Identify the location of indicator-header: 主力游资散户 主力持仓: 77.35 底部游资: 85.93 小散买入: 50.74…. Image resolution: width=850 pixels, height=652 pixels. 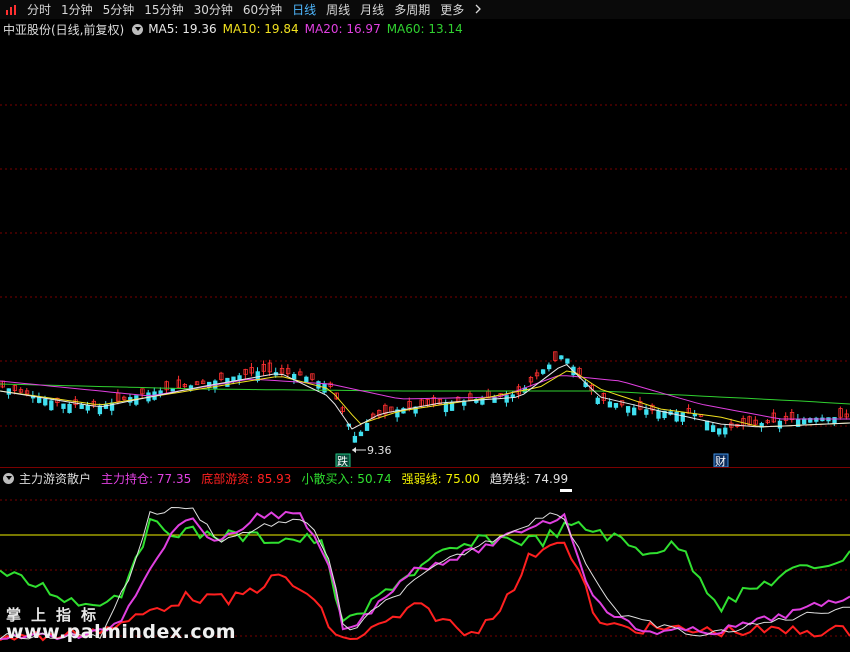
(286, 478).